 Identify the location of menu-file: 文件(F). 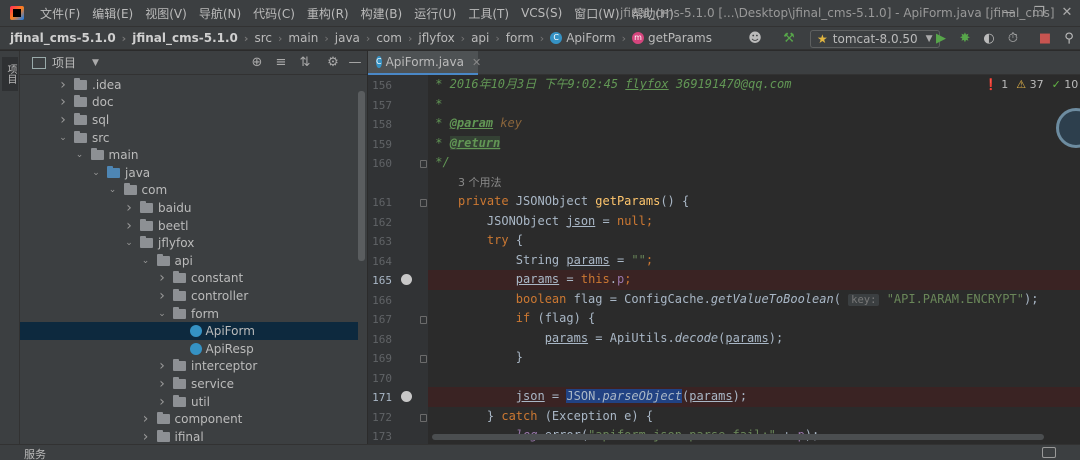
(60, 13).